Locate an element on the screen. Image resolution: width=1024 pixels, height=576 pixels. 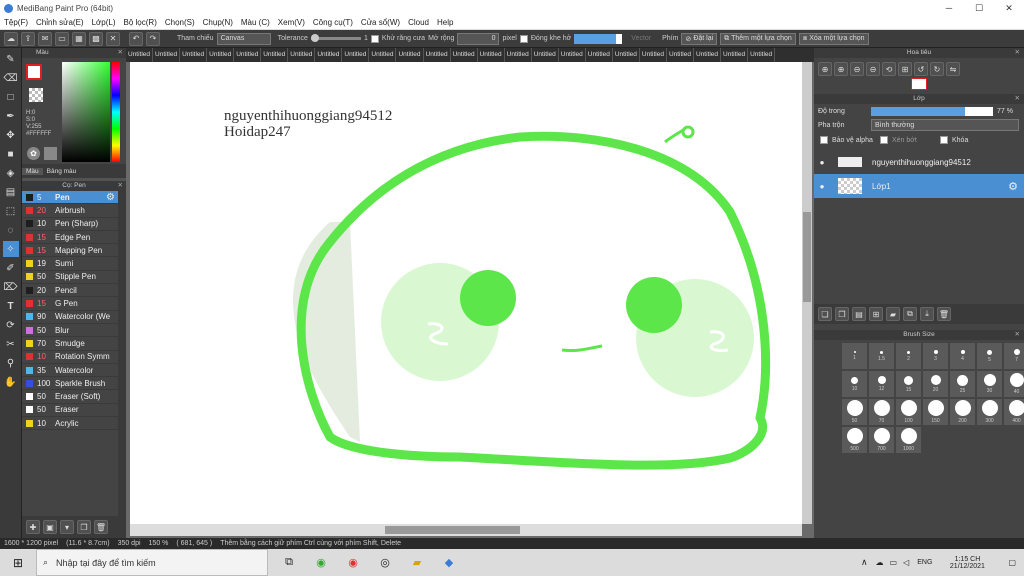
zoom-out-icon: ⊖ is located at coordinates (857, 69).